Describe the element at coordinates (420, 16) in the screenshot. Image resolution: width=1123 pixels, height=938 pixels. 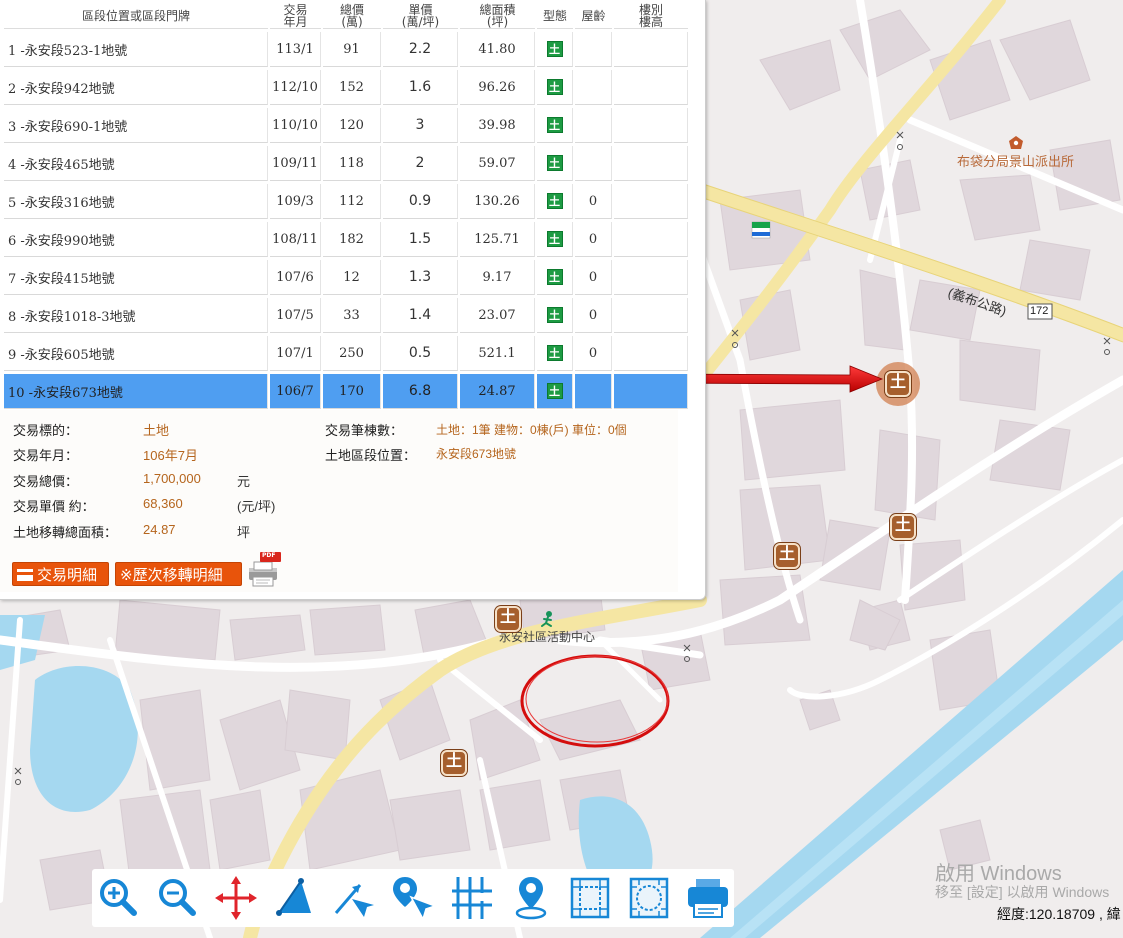
I see `header-unit-price: 單價 (萬/坪)` at that location.